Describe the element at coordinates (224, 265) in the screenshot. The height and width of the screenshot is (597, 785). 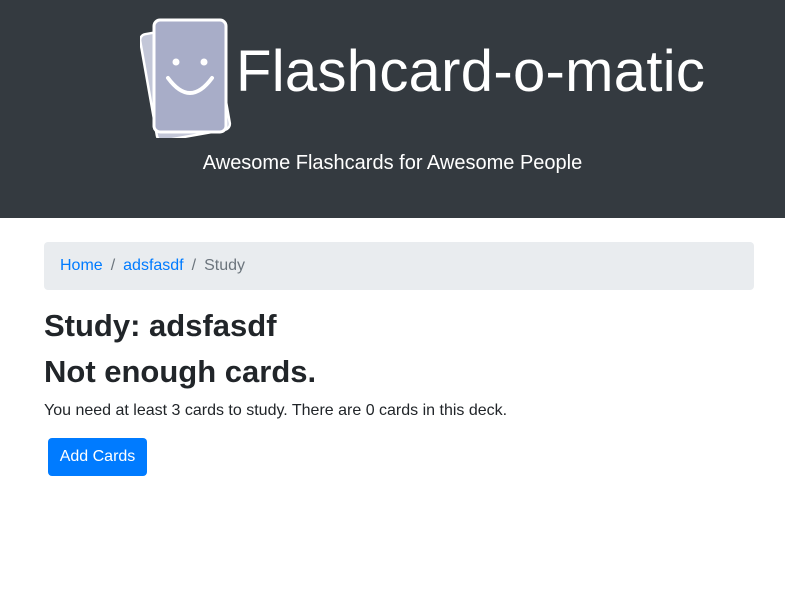
I see `breadcrumb-current: Study` at that location.